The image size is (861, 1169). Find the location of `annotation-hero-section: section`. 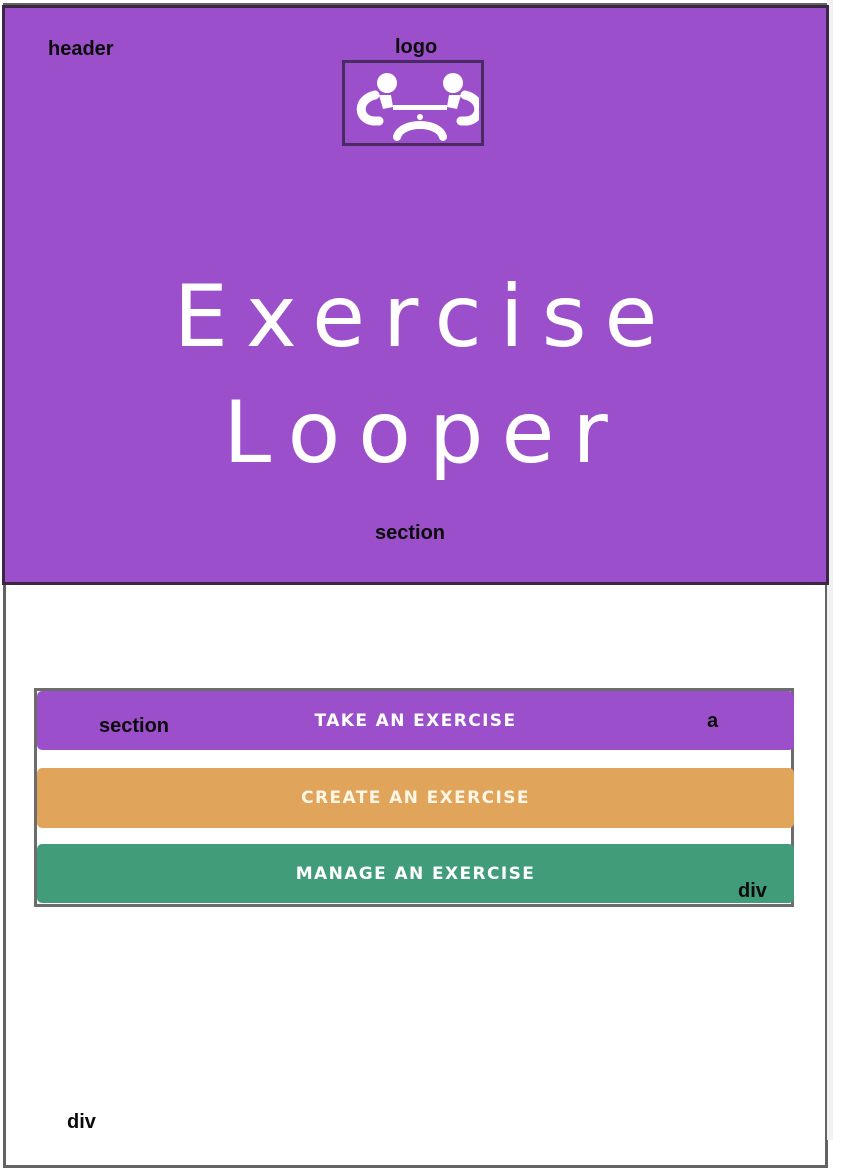

annotation-hero-section: section is located at coordinates (410, 533).